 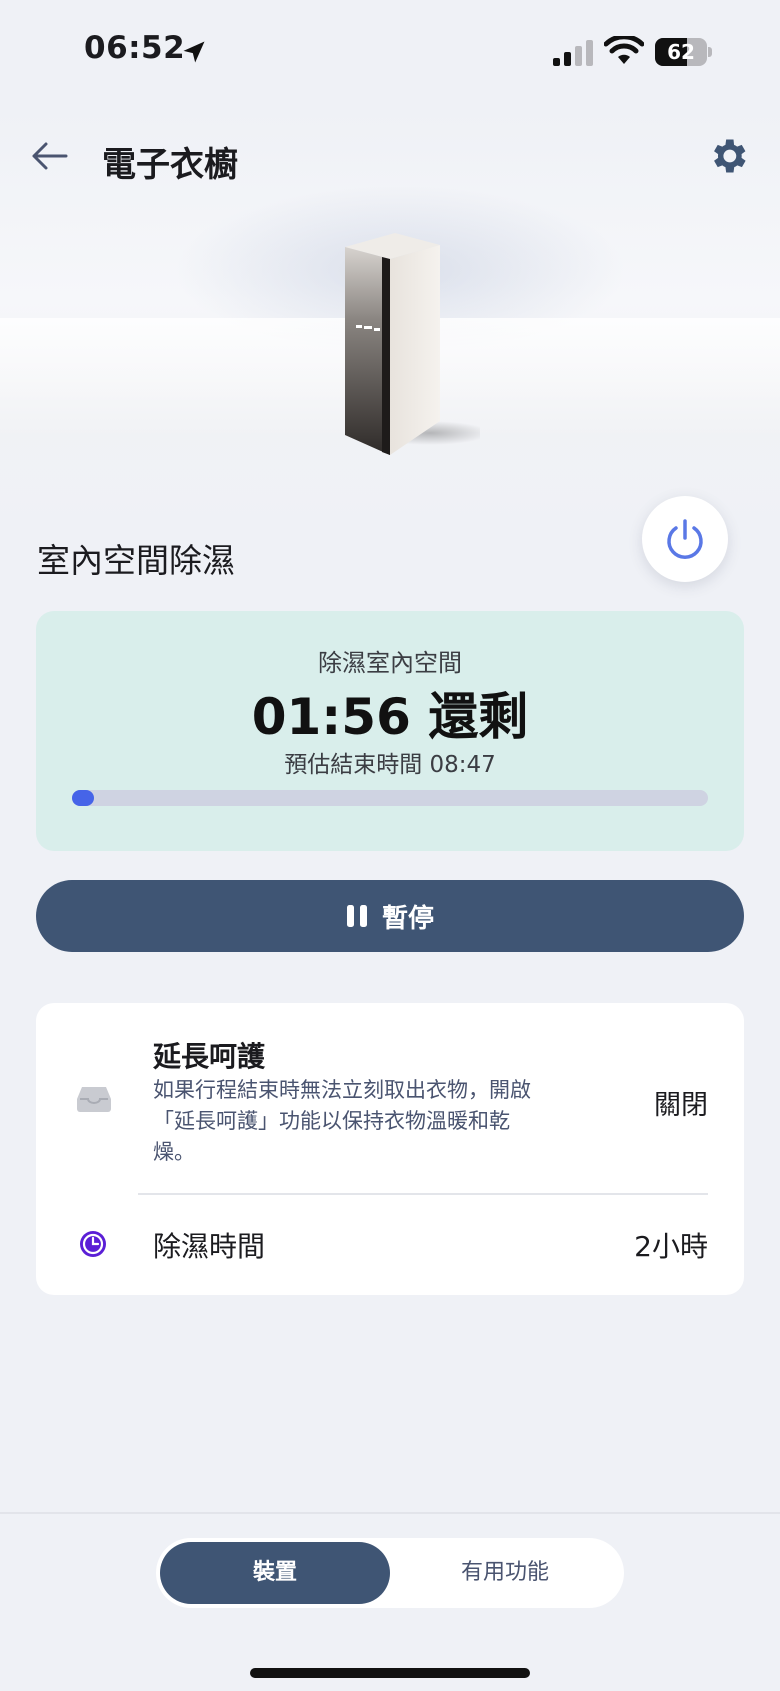 What do you see at coordinates (390, 1513) in the screenshot?
I see `bottom-separator` at bounding box center [390, 1513].